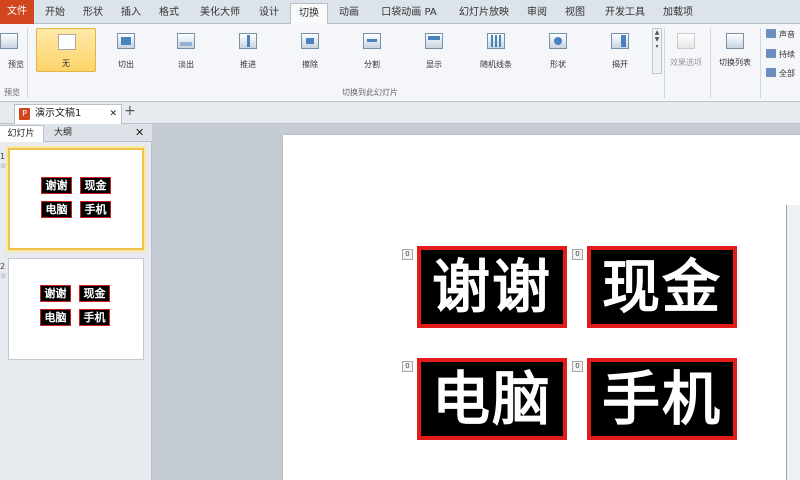 The image size is (800, 480). Describe the element at coordinates (760, 63) in the screenshot. I see `ribbon-divider` at that location.